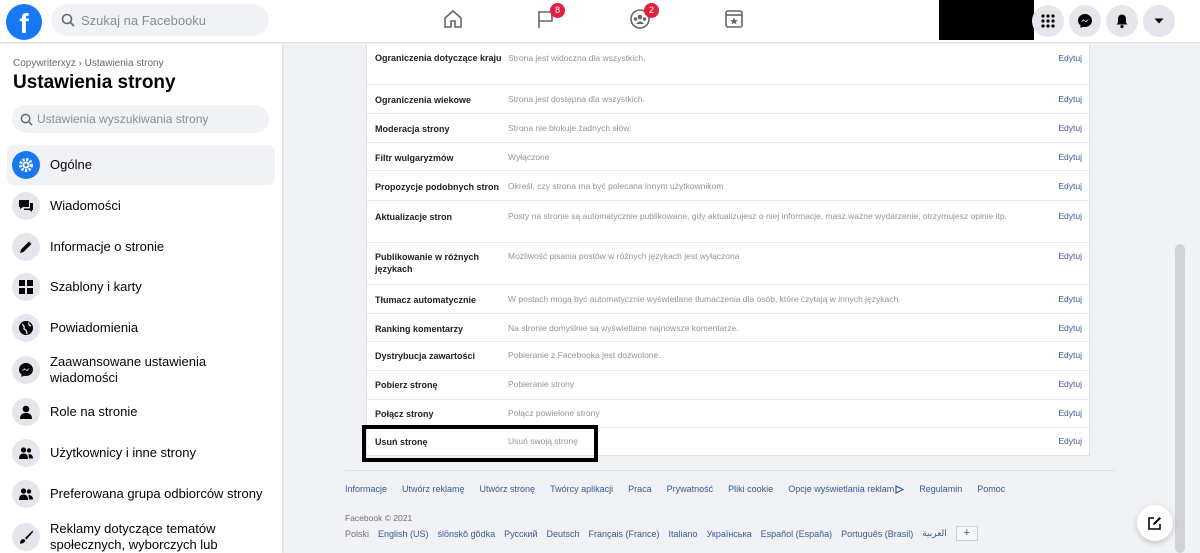  What do you see at coordinates (729, 534) in the screenshot?
I see `language-link: Українська` at bounding box center [729, 534].